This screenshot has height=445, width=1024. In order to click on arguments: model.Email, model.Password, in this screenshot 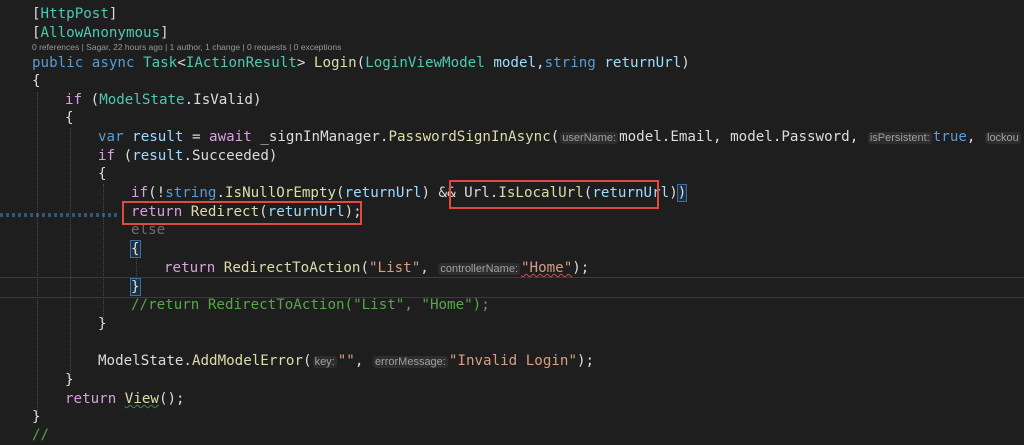, I will do `click(739, 137)`.